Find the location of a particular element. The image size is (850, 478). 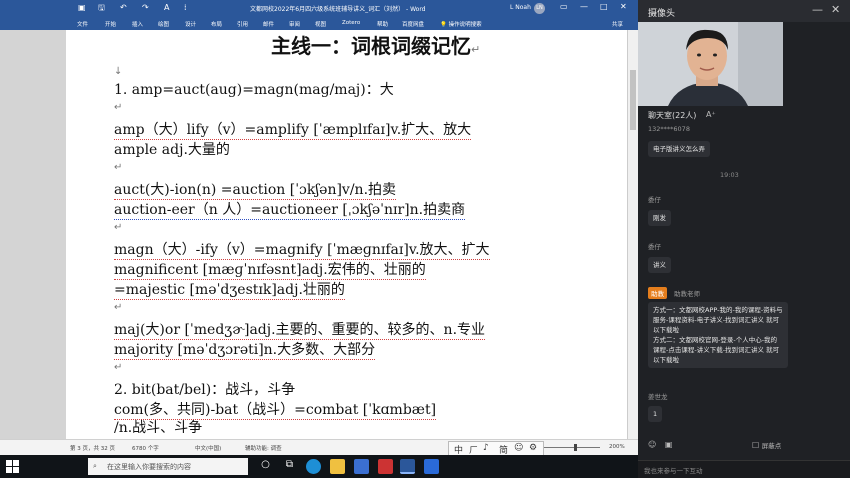

zoom-slider-knob is located at coordinates (575, 447).